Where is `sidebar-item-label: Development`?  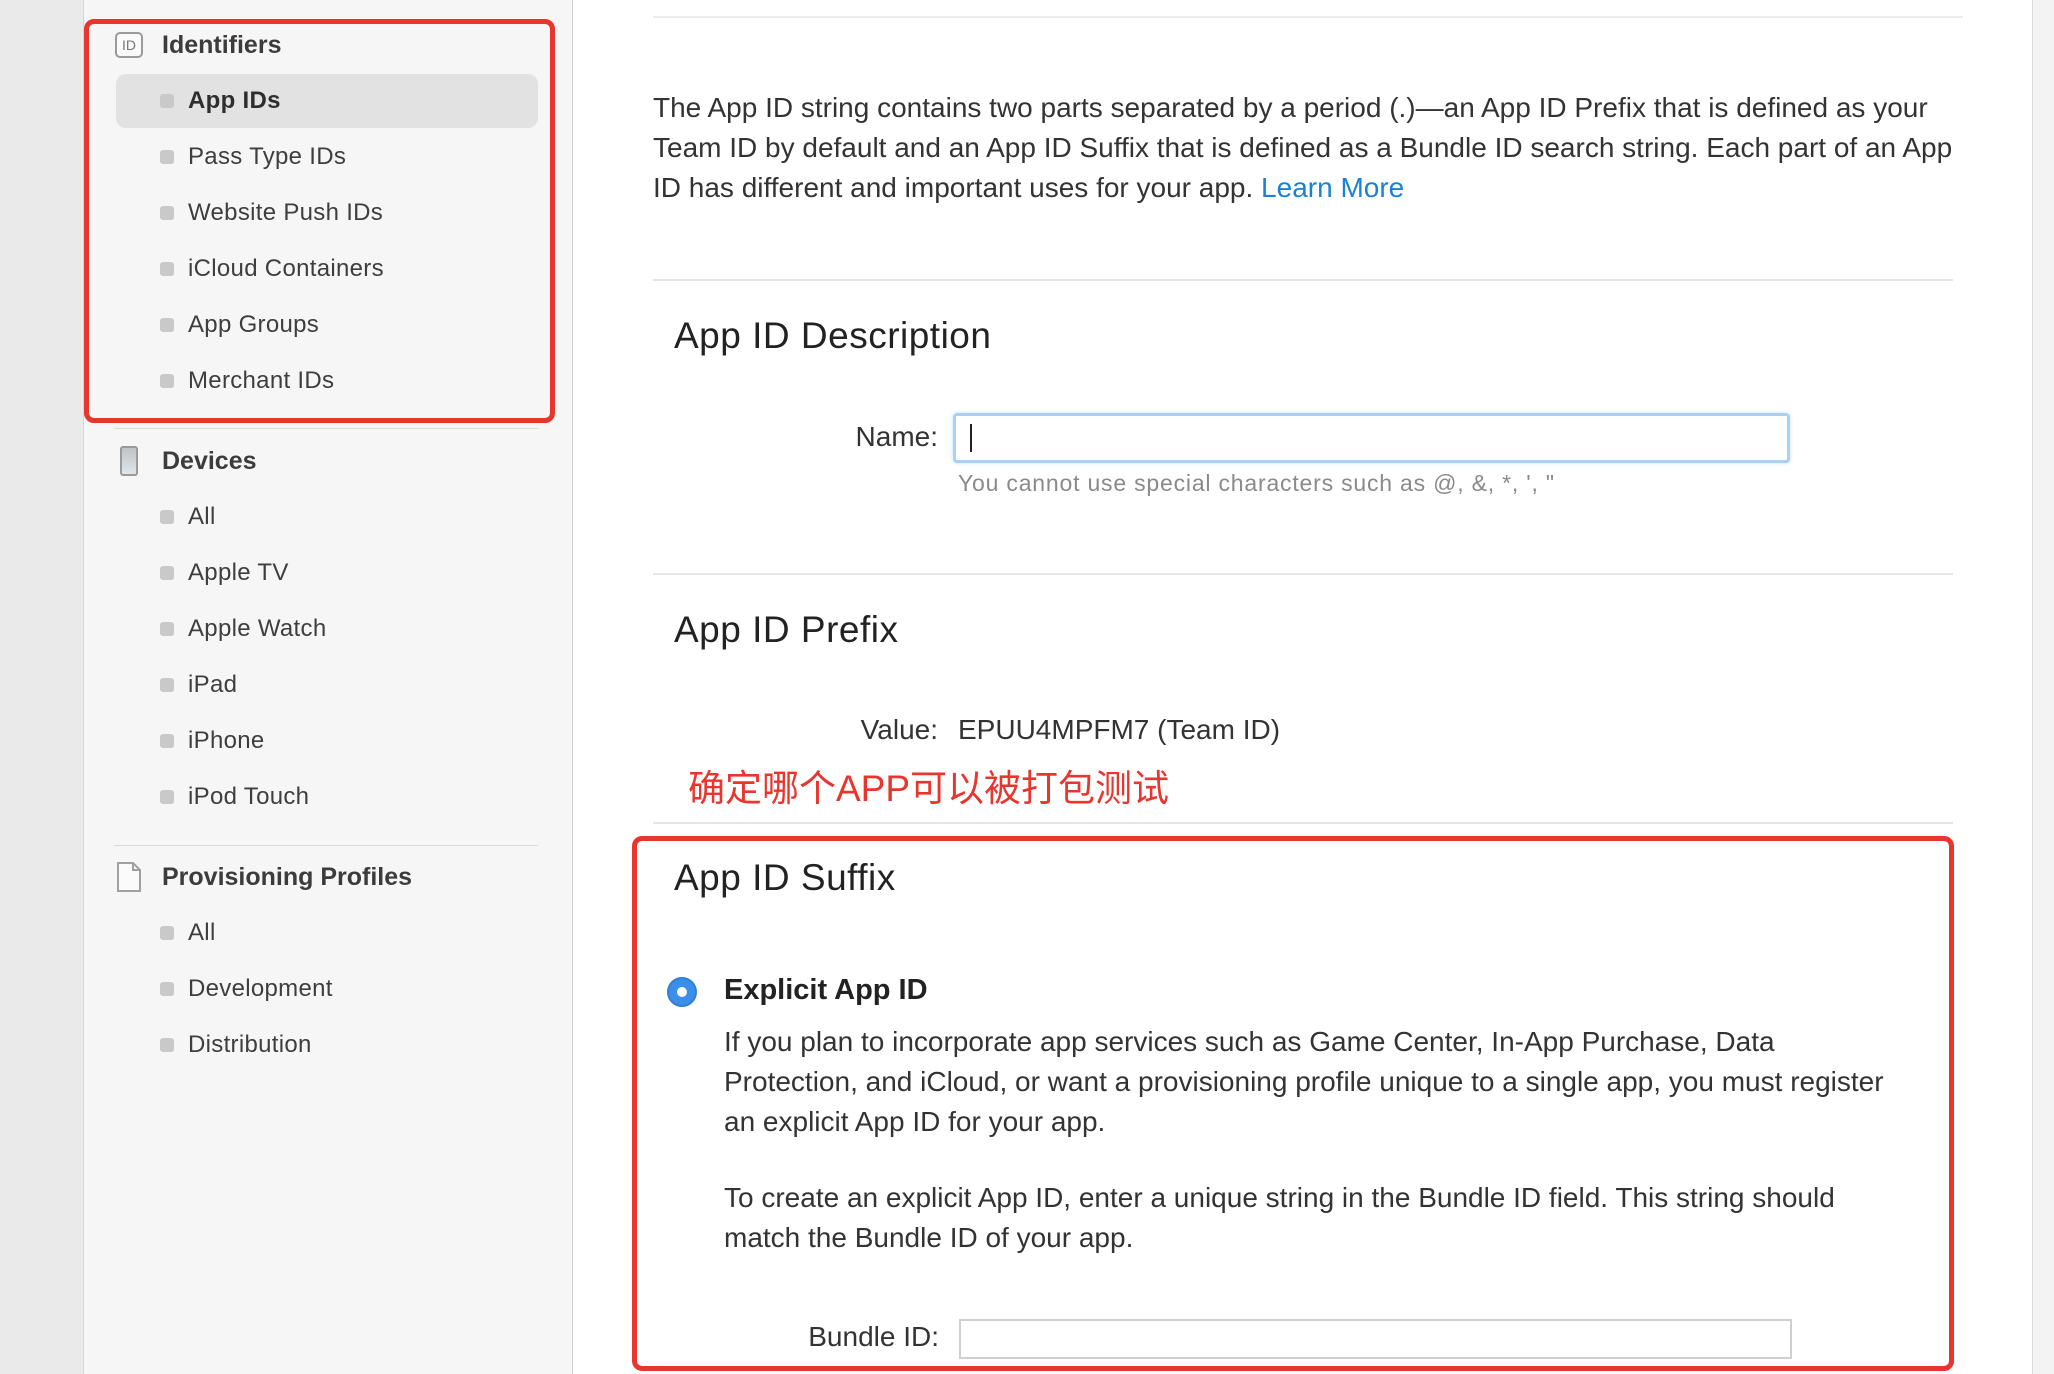 sidebar-item-label: Development is located at coordinates (260, 988).